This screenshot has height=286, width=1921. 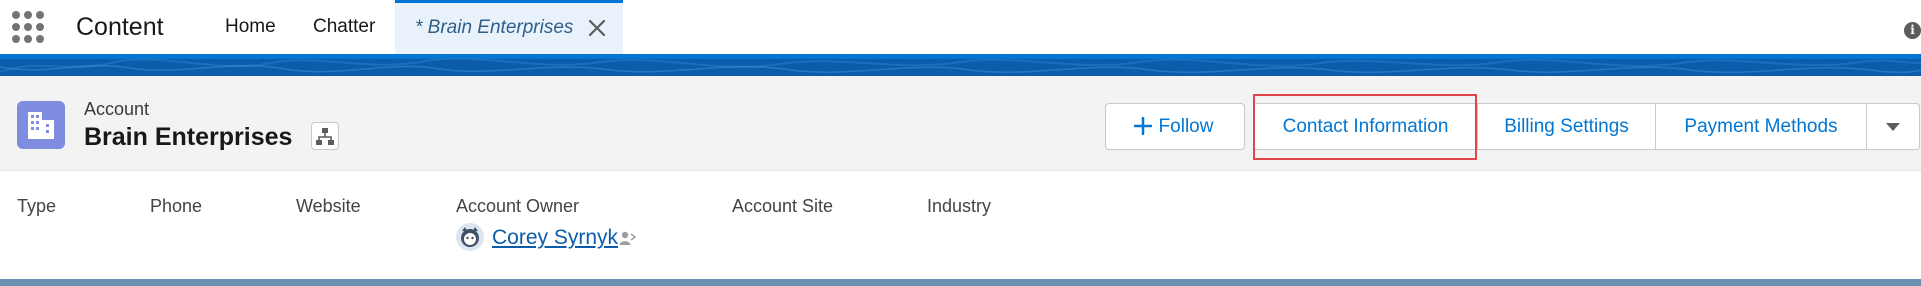 What do you see at coordinates (597, 28) in the screenshot?
I see `close-icon` at bounding box center [597, 28].